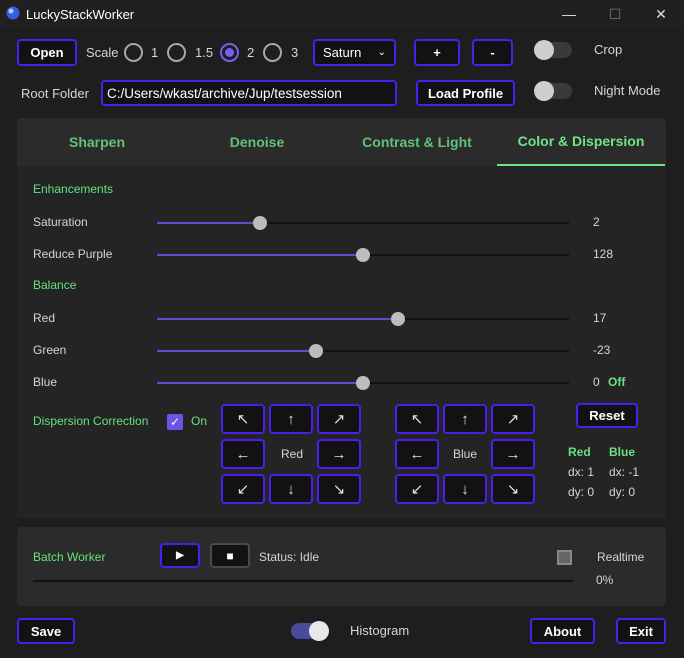 The image size is (684, 658). What do you see at coordinates (381, 52) in the screenshot?
I see `chevron-down-icon: ⌄` at bounding box center [381, 52].